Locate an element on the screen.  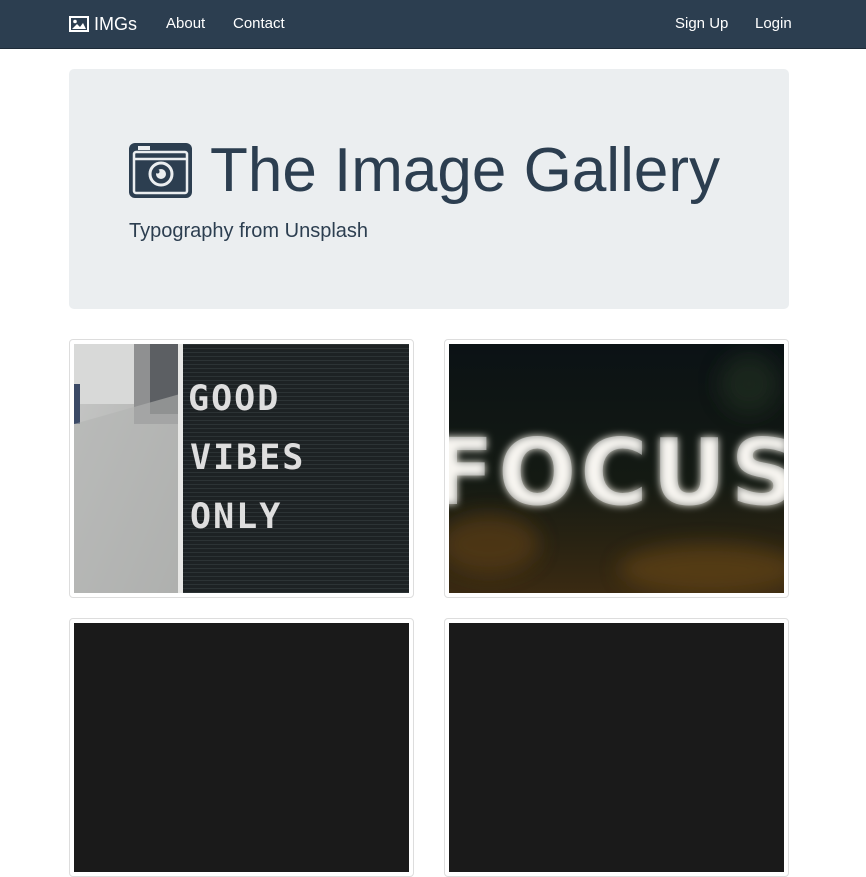
gallery-card: GOOD VIBES ONLY is located at coordinates (241, 468).